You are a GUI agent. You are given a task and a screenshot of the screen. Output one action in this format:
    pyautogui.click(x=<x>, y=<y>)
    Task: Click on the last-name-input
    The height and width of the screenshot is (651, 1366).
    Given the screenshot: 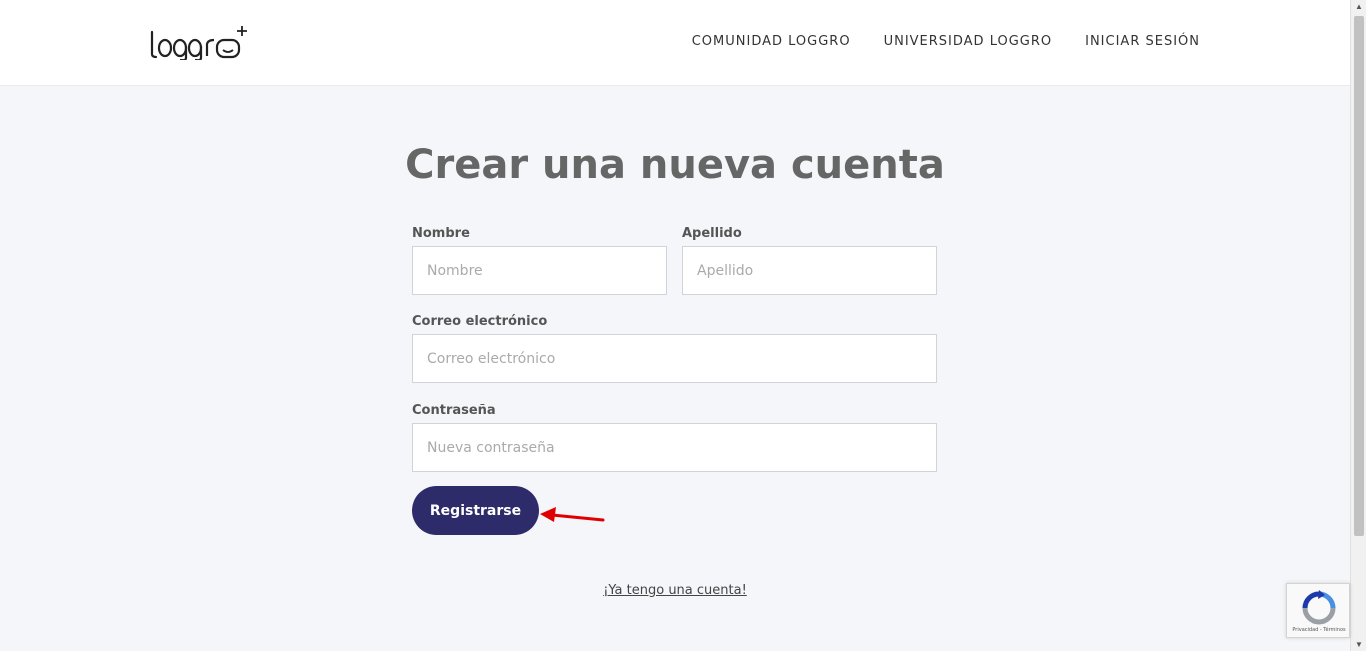 What is the action you would take?
    pyautogui.click(x=809, y=270)
    